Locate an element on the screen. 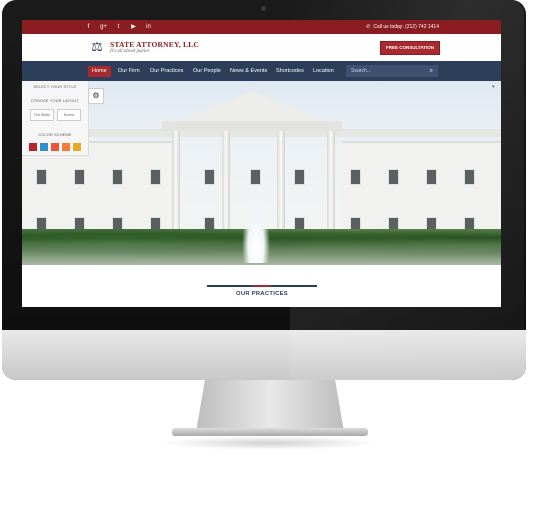 The height and width of the screenshot is (516, 540). section-divider-accent is located at coordinates (262, 286).